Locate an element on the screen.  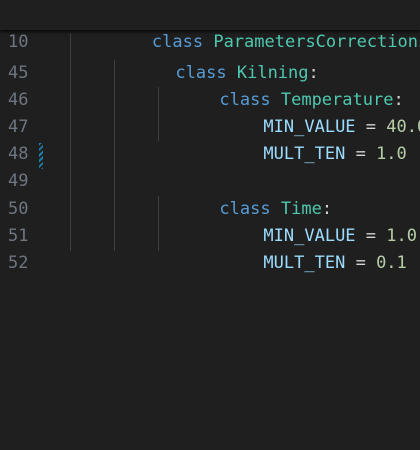
code-line: 49 is located at coordinates (210, 166).